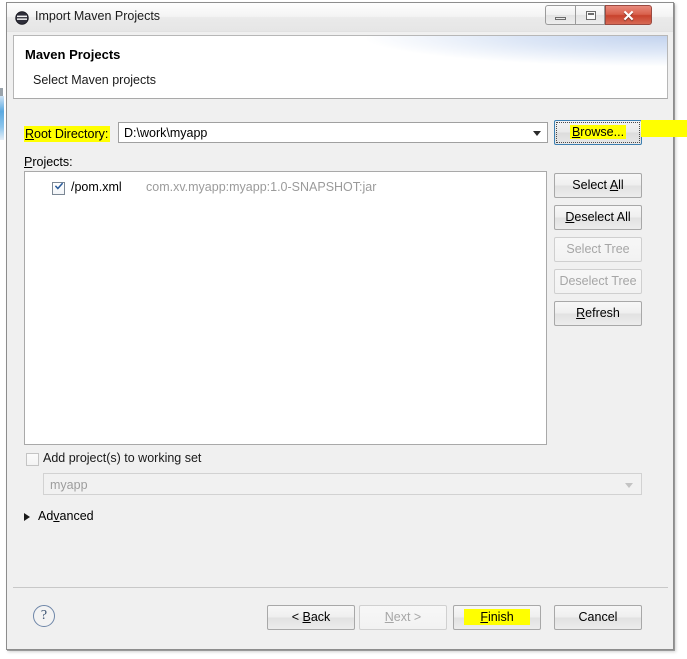 The height and width of the screenshot is (659, 687). What do you see at coordinates (560, 15) in the screenshot?
I see `minimize-button` at bounding box center [560, 15].